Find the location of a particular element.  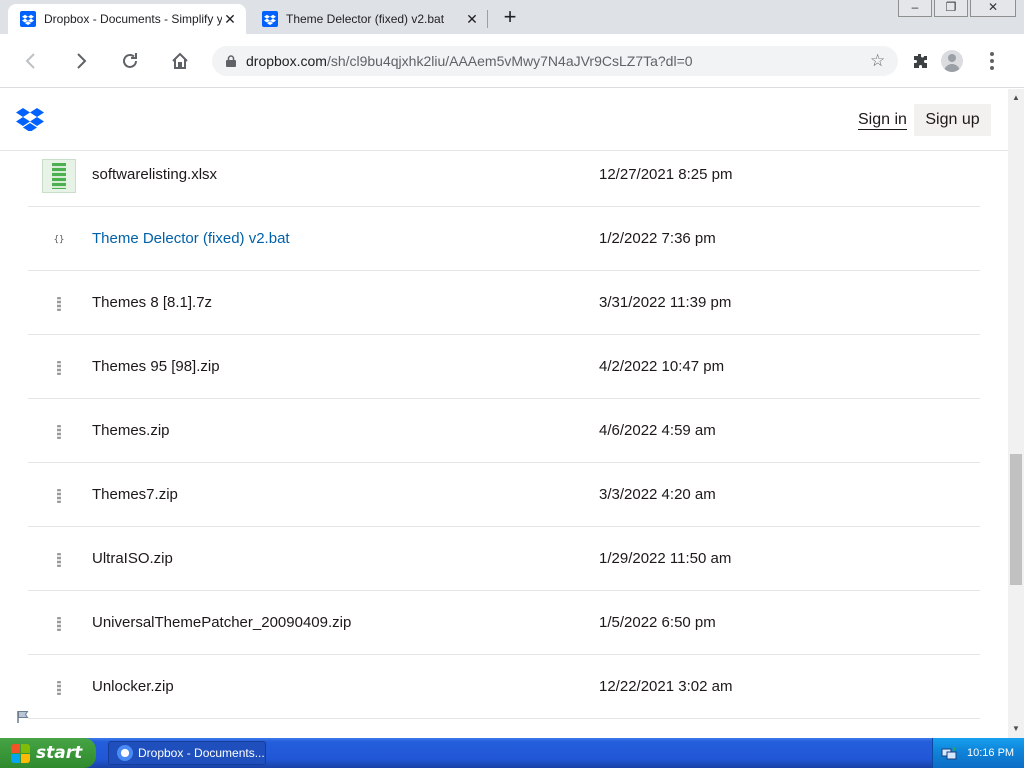

sign-in-link: Sign in is located at coordinates (882, 120).